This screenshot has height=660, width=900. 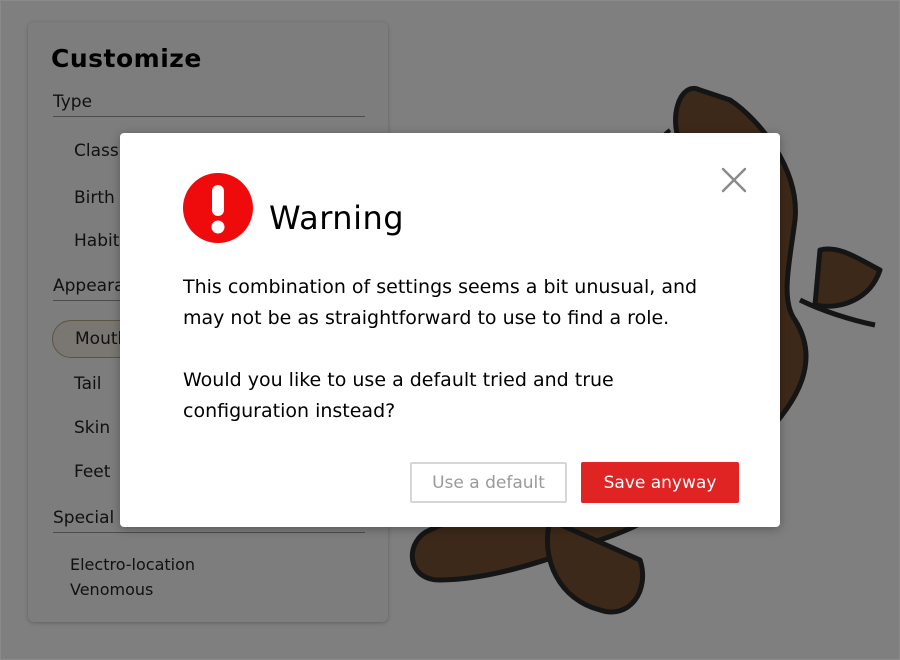 What do you see at coordinates (734, 180) in the screenshot?
I see `close-icon` at bounding box center [734, 180].